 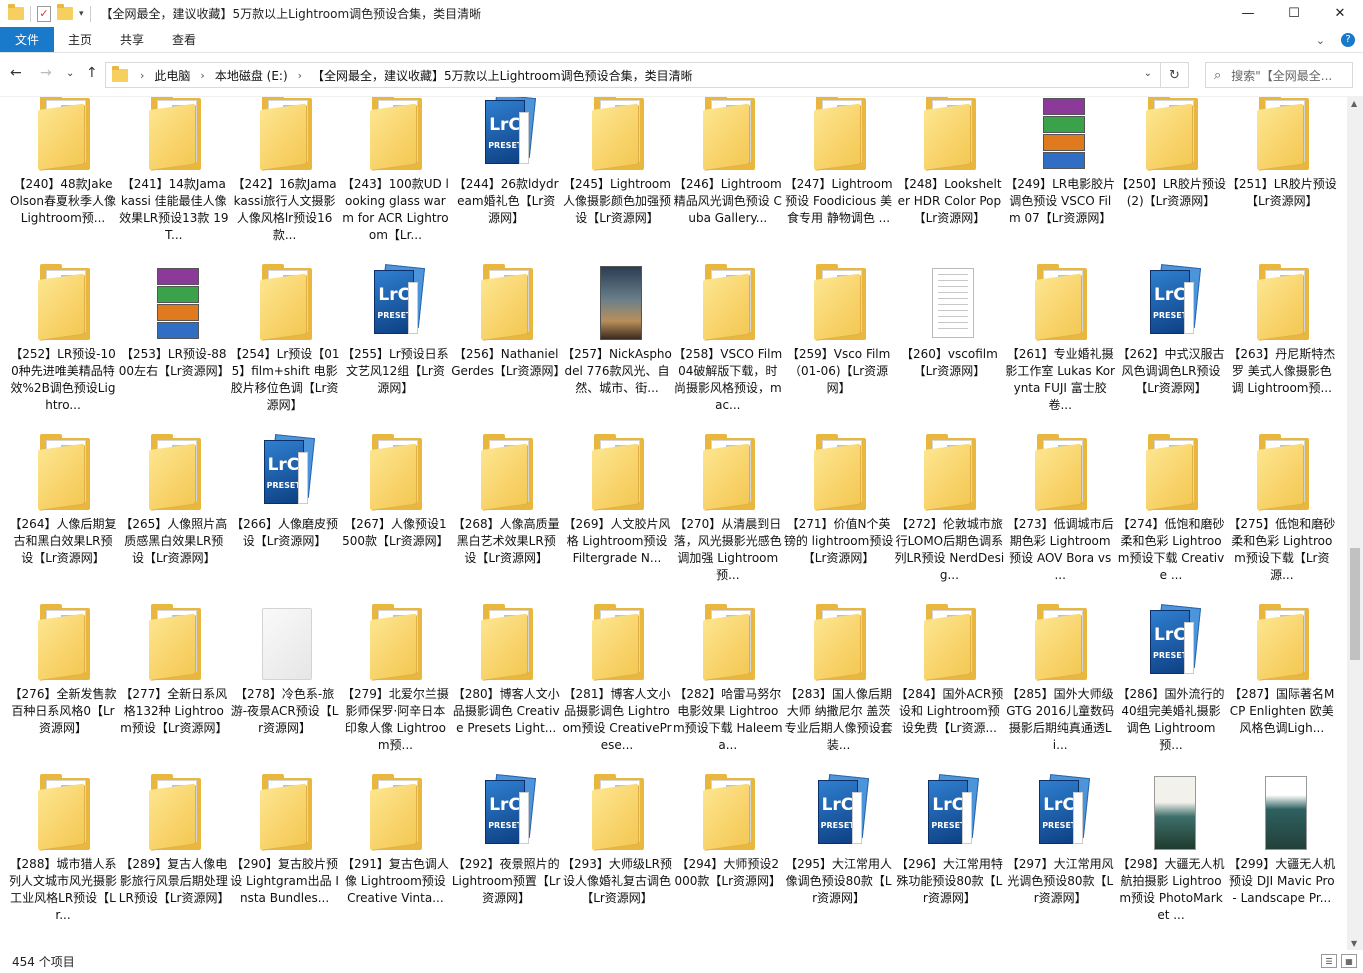 I want to click on expand-ribbon-icon: ⌄, so click(x=1320, y=40).